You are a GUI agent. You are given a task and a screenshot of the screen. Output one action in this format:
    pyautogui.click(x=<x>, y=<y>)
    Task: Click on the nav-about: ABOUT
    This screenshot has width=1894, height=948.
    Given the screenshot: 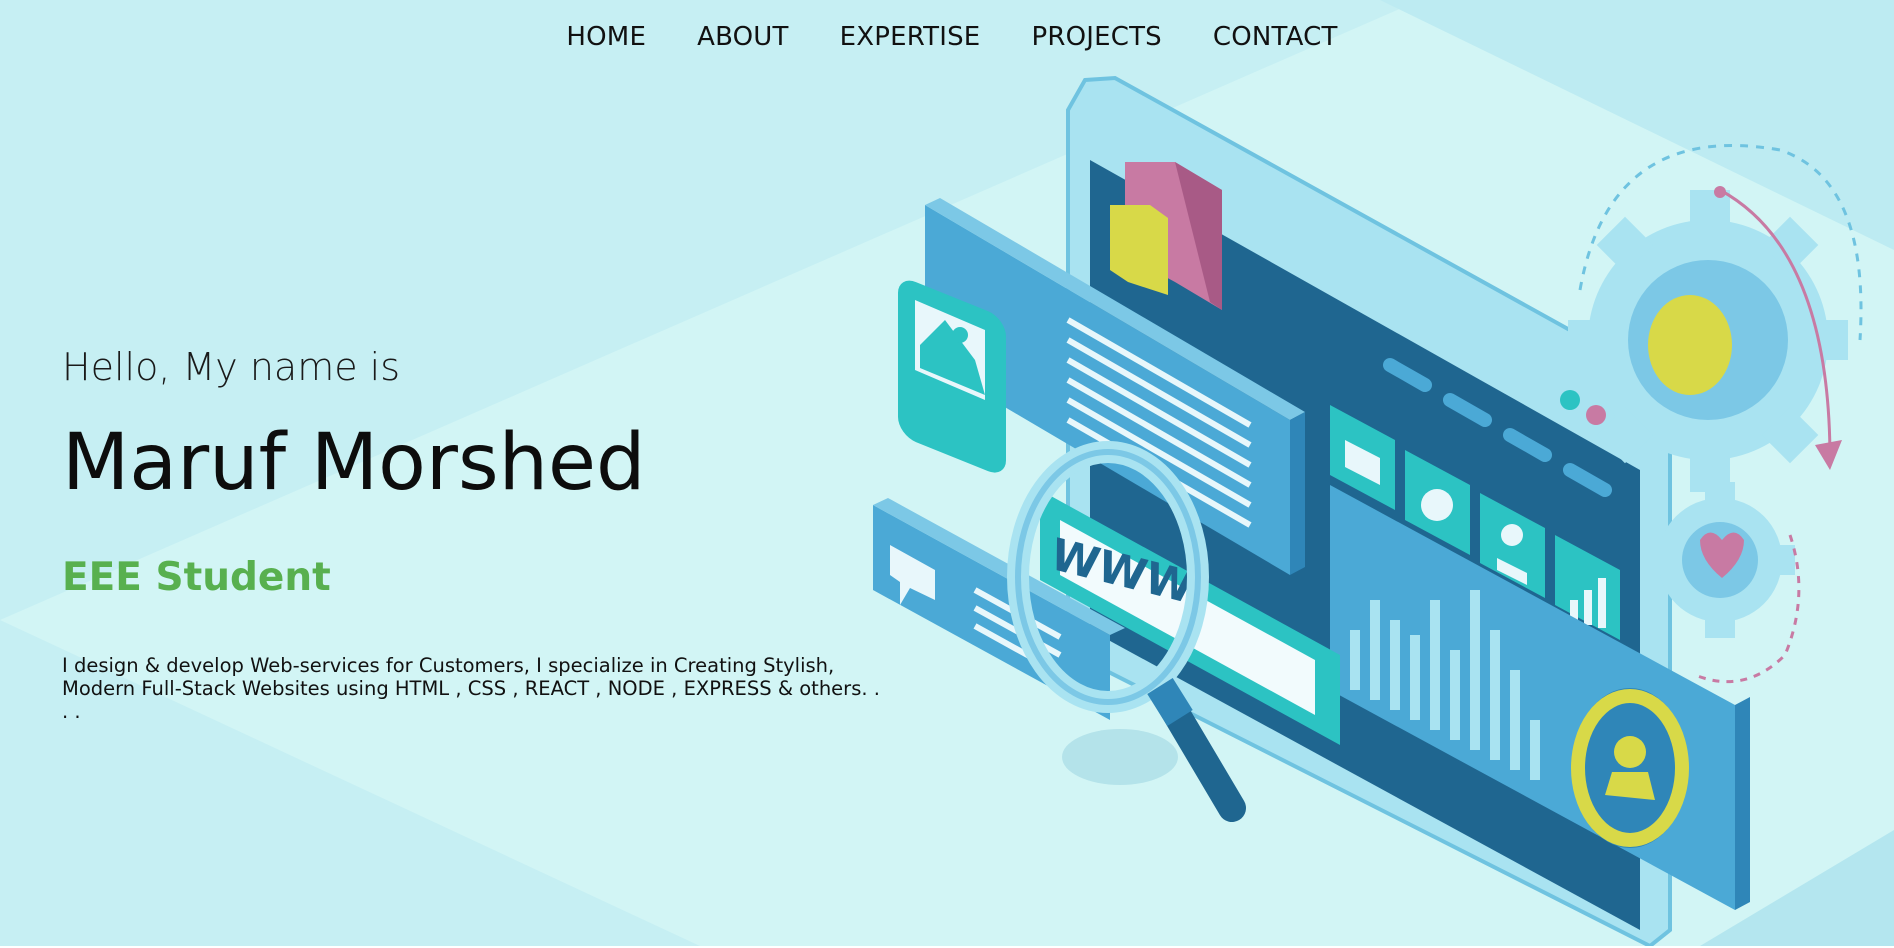 What is the action you would take?
    pyautogui.click(x=743, y=37)
    